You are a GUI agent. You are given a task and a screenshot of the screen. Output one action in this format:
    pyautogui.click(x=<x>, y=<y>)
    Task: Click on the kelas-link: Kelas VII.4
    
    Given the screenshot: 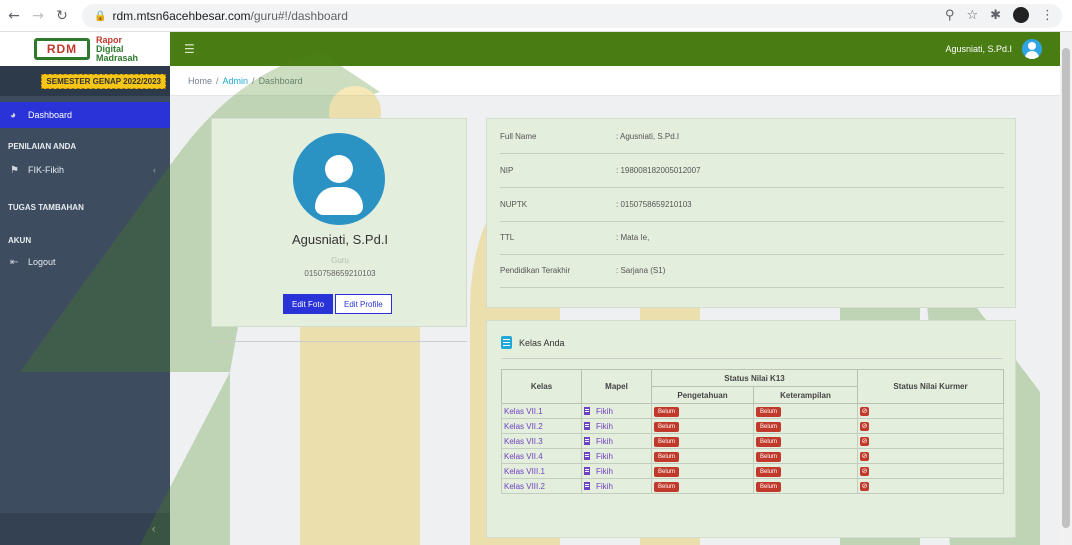 What is the action you would take?
    pyautogui.click(x=523, y=456)
    